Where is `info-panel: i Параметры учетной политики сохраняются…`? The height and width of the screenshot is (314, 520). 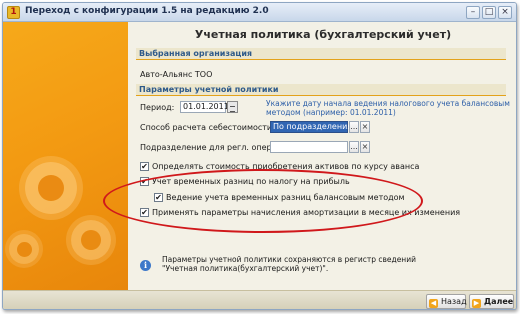
info-panel: i Параметры учетной политики сохраняются… is located at coordinates (324, 266).